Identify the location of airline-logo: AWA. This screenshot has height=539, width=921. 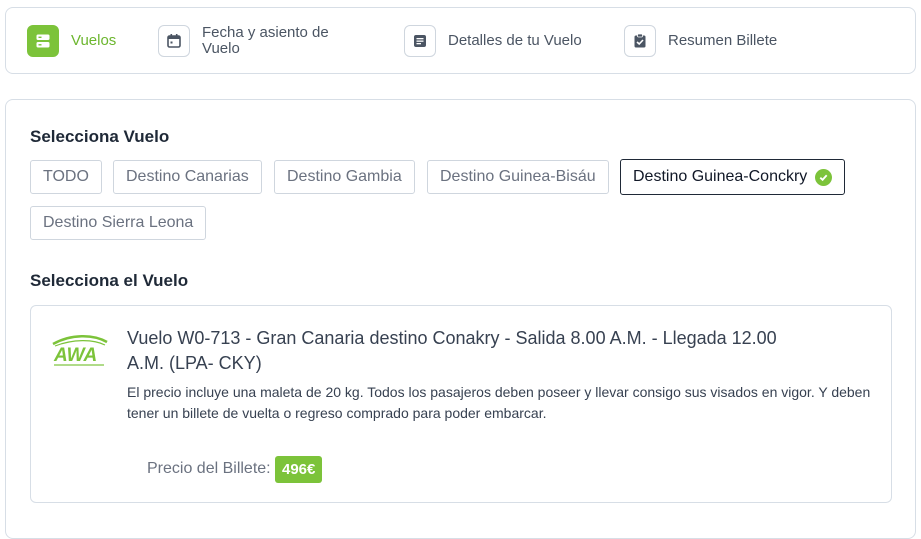
(80, 352).